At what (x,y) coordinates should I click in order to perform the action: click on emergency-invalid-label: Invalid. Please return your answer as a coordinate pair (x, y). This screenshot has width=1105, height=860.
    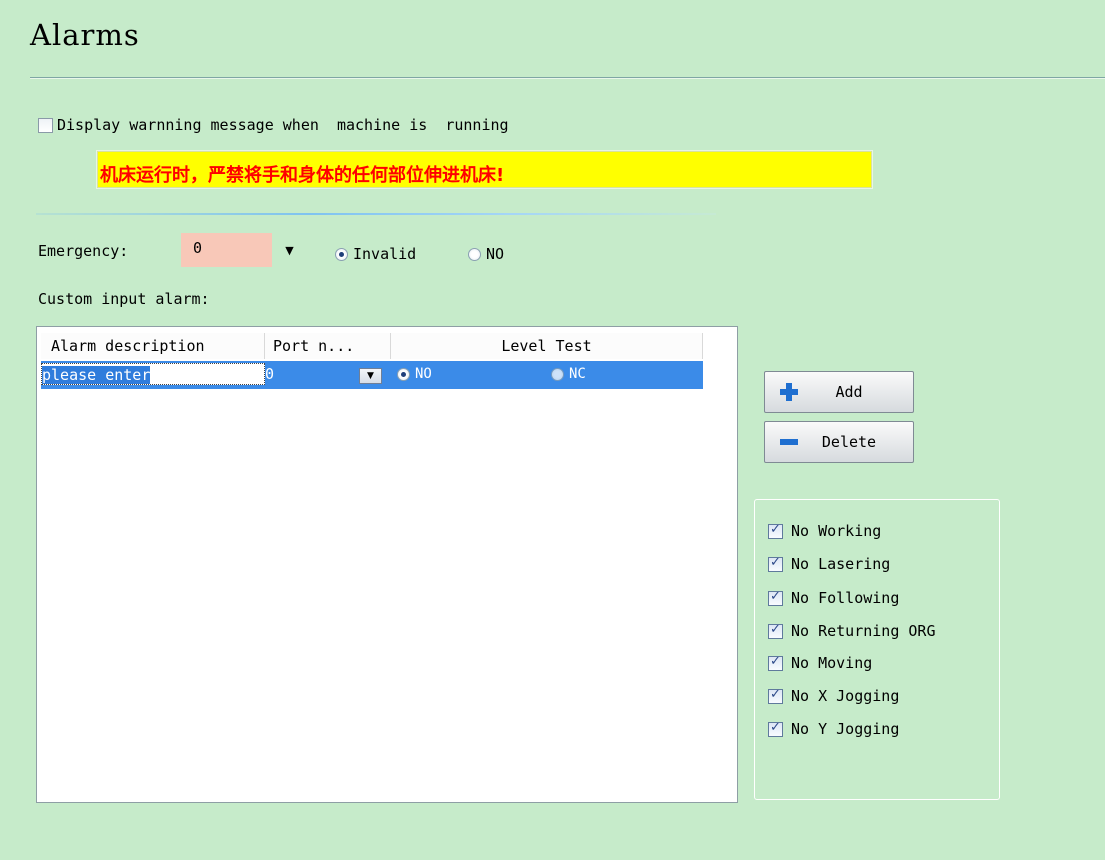
    Looking at the image, I should click on (385, 254).